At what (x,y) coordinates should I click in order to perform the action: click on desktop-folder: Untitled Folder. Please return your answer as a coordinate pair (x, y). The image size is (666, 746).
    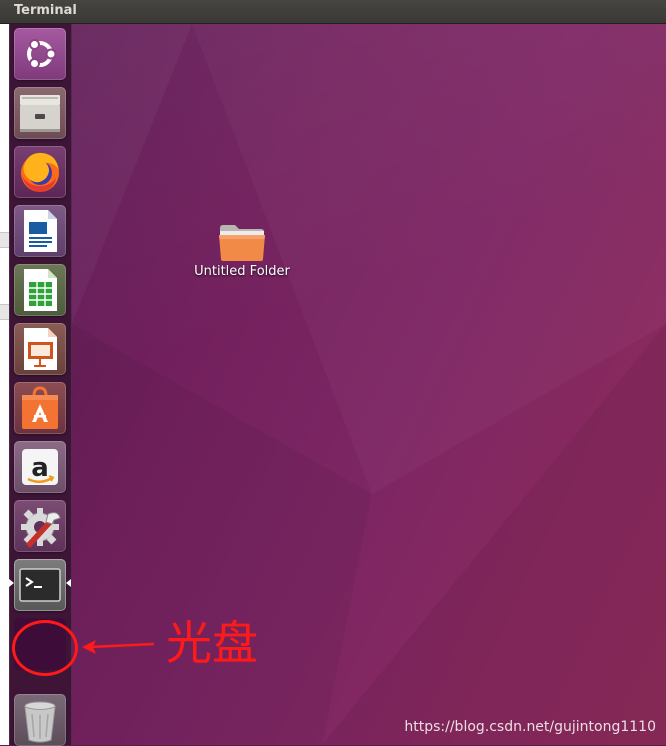
    Looking at the image, I should click on (242, 253).